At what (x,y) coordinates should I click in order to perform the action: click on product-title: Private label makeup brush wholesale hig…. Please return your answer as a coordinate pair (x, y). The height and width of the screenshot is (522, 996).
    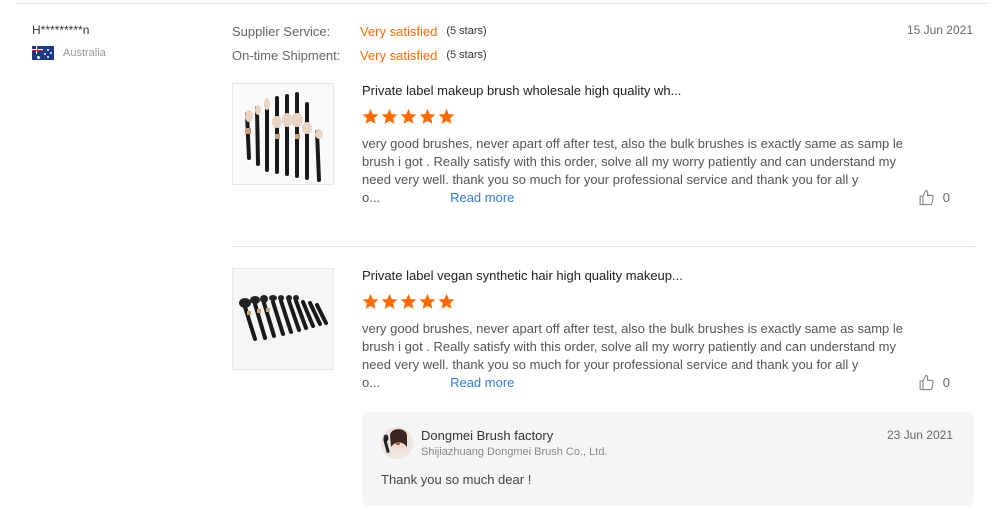
    Looking at the image, I should click on (521, 90).